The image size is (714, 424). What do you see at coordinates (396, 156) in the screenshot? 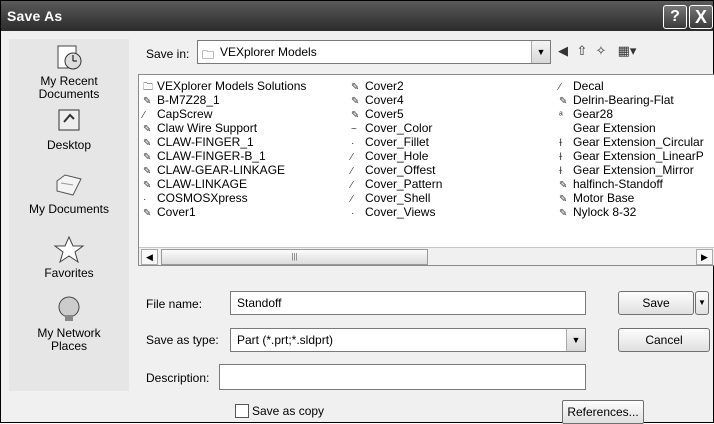
I see `list-item: ⁄ Cover_Hole` at bounding box center [396, 156].